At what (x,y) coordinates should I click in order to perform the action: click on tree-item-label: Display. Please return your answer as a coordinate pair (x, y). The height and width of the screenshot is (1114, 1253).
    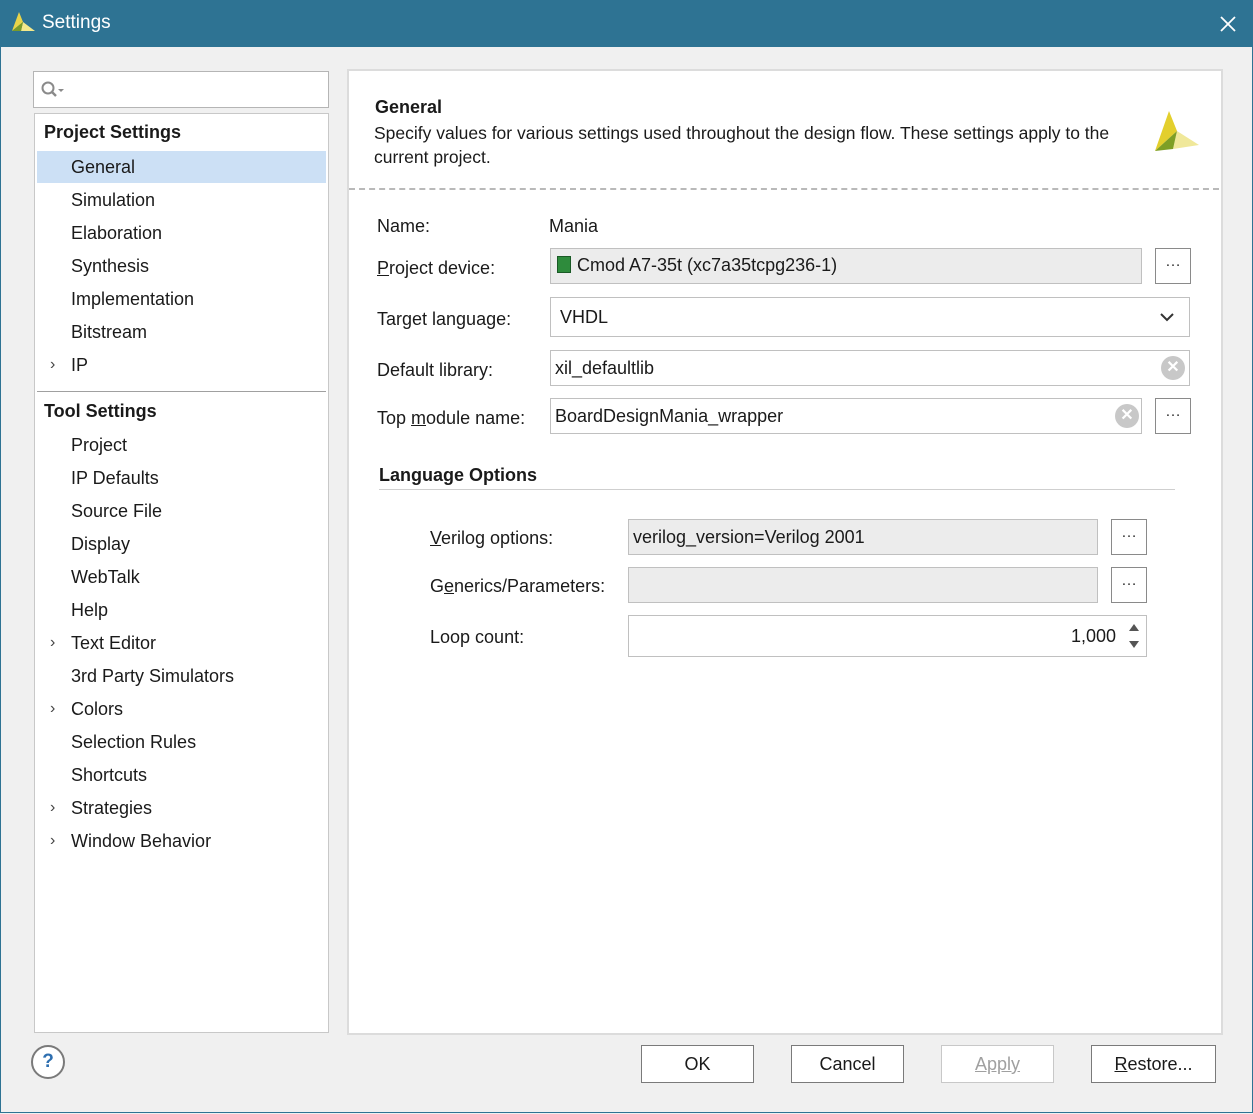
    Looking at the image, I should click on (101, 544).